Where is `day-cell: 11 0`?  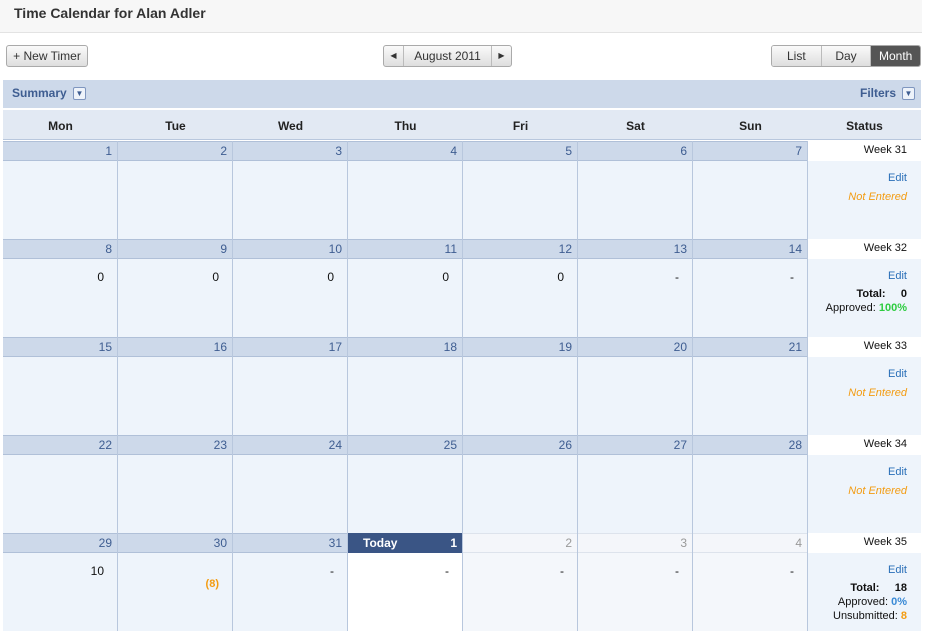 day-cell: 11 0 is located at coordinates (405, 288).